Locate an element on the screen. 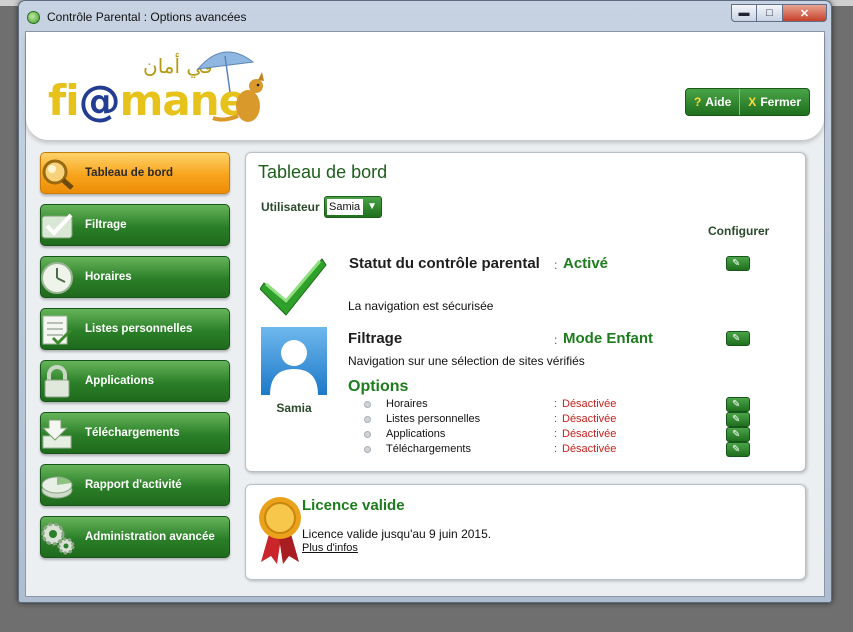  help-button: ? Aide is located at coordinates (712, 102).